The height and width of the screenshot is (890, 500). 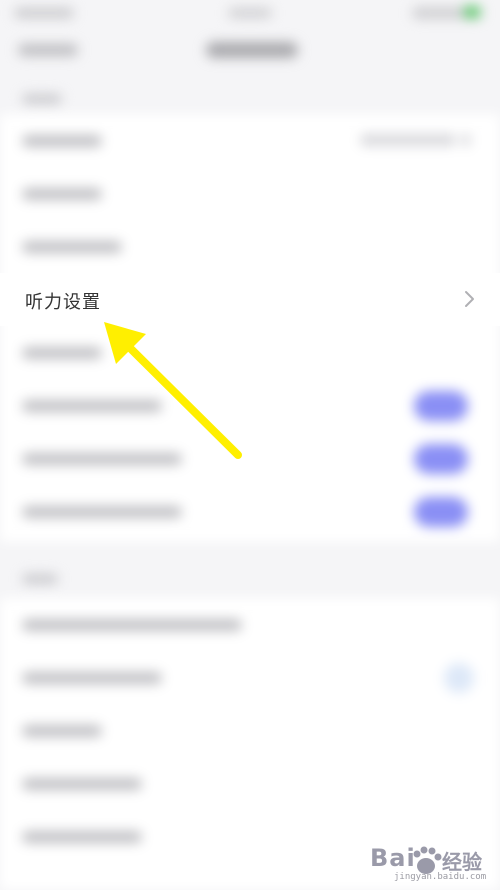 I want to click on status-bar, so click(x=250, y=15).